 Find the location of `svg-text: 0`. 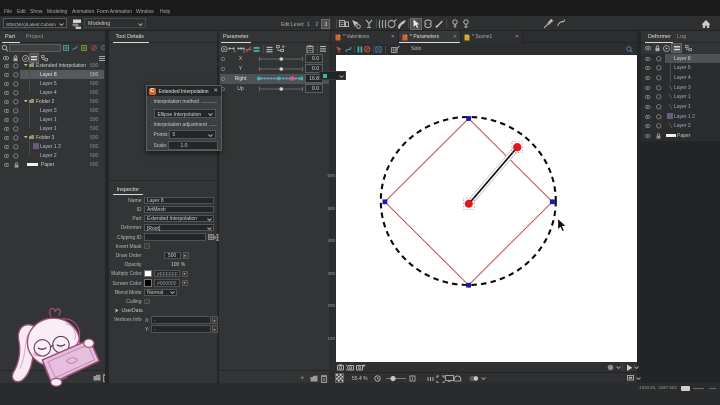

svg-text: 0 is located at coordinates (235, 50).